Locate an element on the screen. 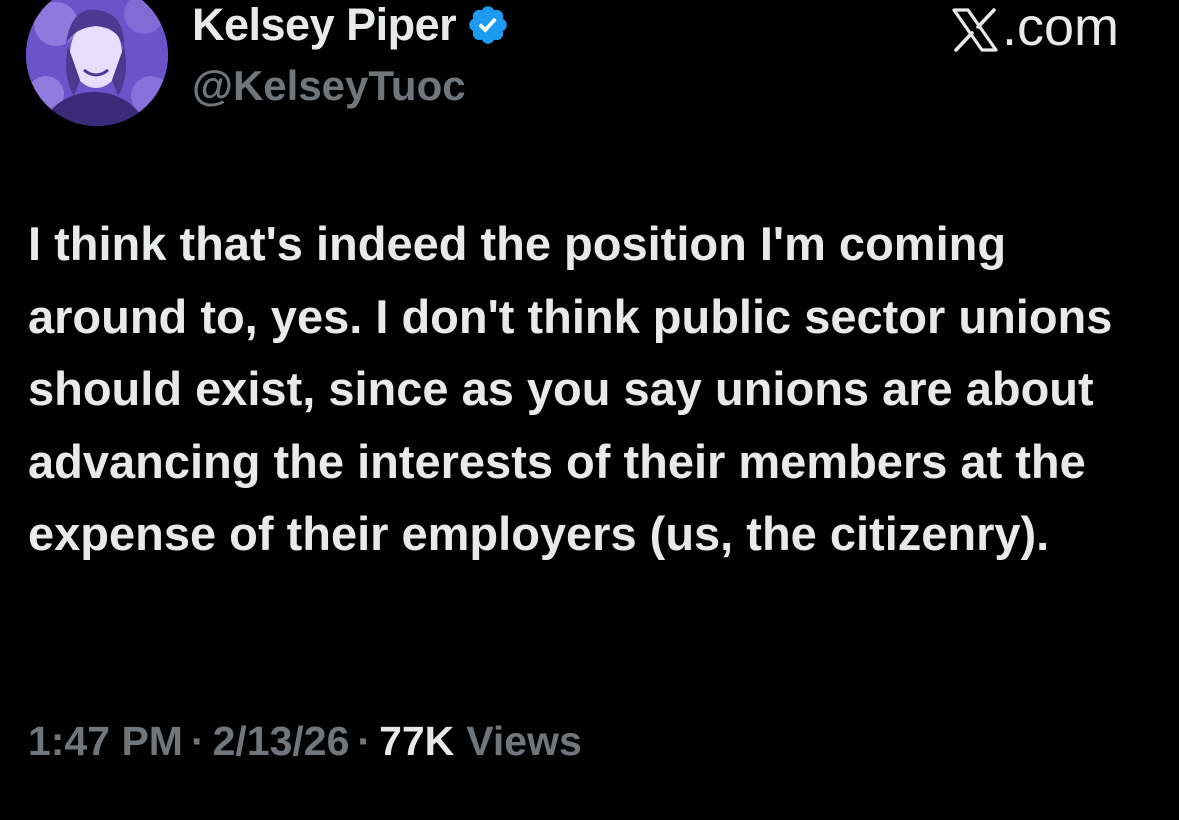 Image resolution: width=1179 pixels, height=820 pixels. author-name-row: Kelsey Piper is located at coordinates (351, 26).